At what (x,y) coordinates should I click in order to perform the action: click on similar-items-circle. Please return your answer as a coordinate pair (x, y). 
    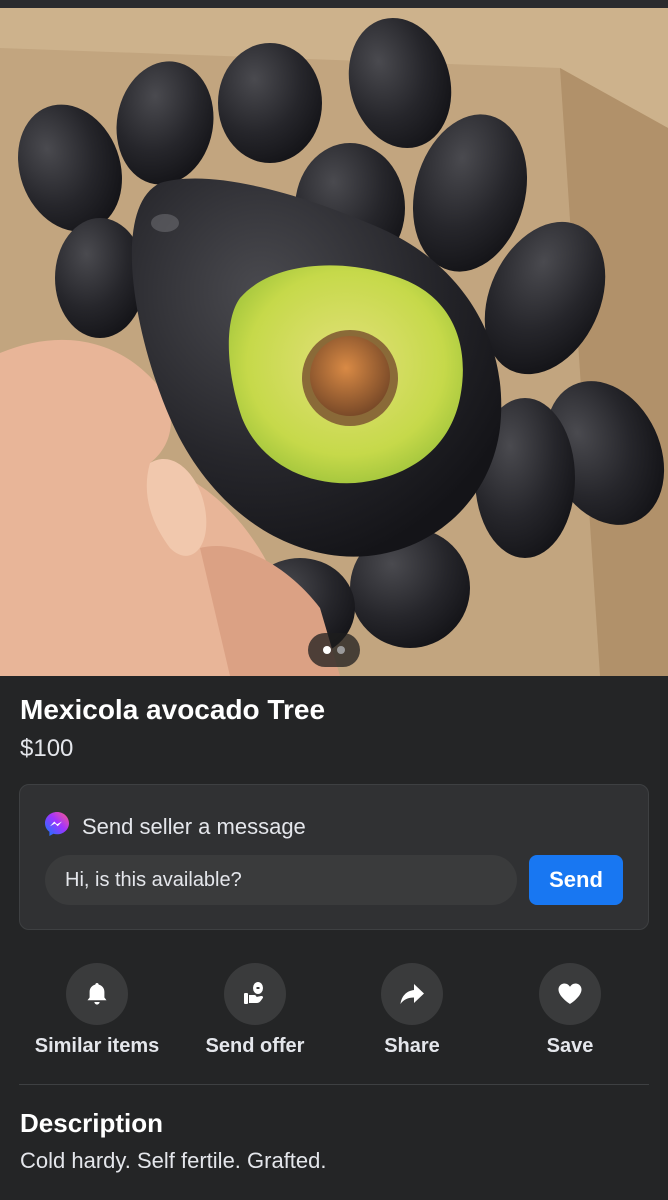
    Looking at the image, I should click on (97, 994).